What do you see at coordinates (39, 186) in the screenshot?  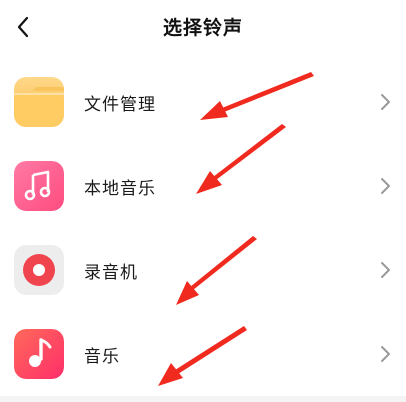 I see `music-note-icon` at bounding box center [39, 186].